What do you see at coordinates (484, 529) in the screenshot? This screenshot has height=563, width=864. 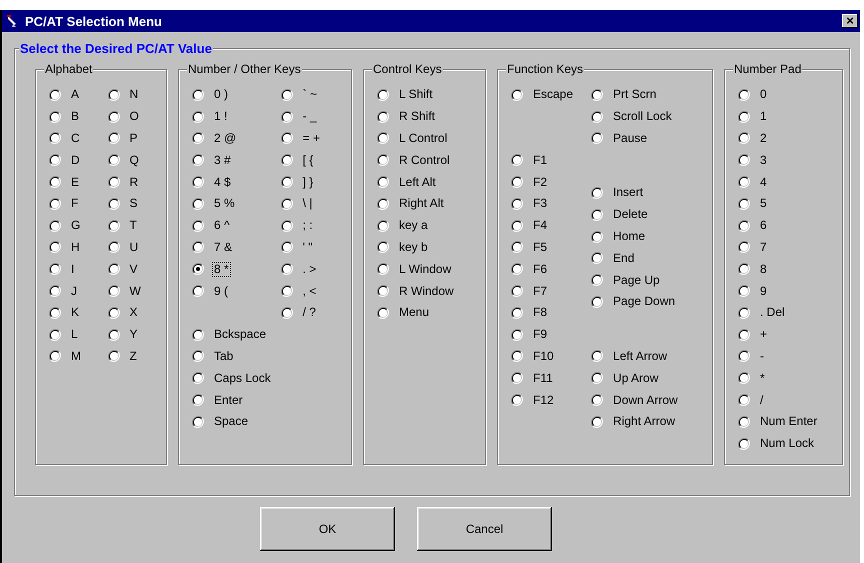 I see `dialog-button: Cancel` at bounding box center [484, 529].